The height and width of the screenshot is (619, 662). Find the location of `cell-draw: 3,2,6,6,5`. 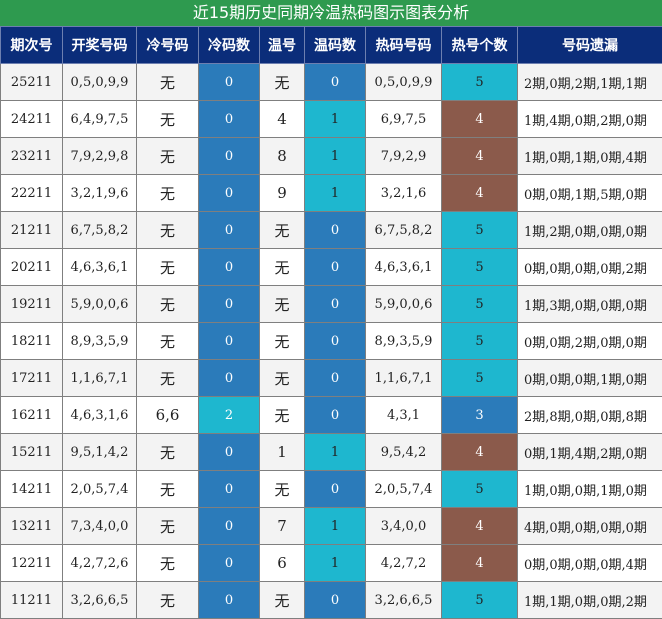

cell-draw: 3,2,6,6,5 is located at coordinates (99, 600).